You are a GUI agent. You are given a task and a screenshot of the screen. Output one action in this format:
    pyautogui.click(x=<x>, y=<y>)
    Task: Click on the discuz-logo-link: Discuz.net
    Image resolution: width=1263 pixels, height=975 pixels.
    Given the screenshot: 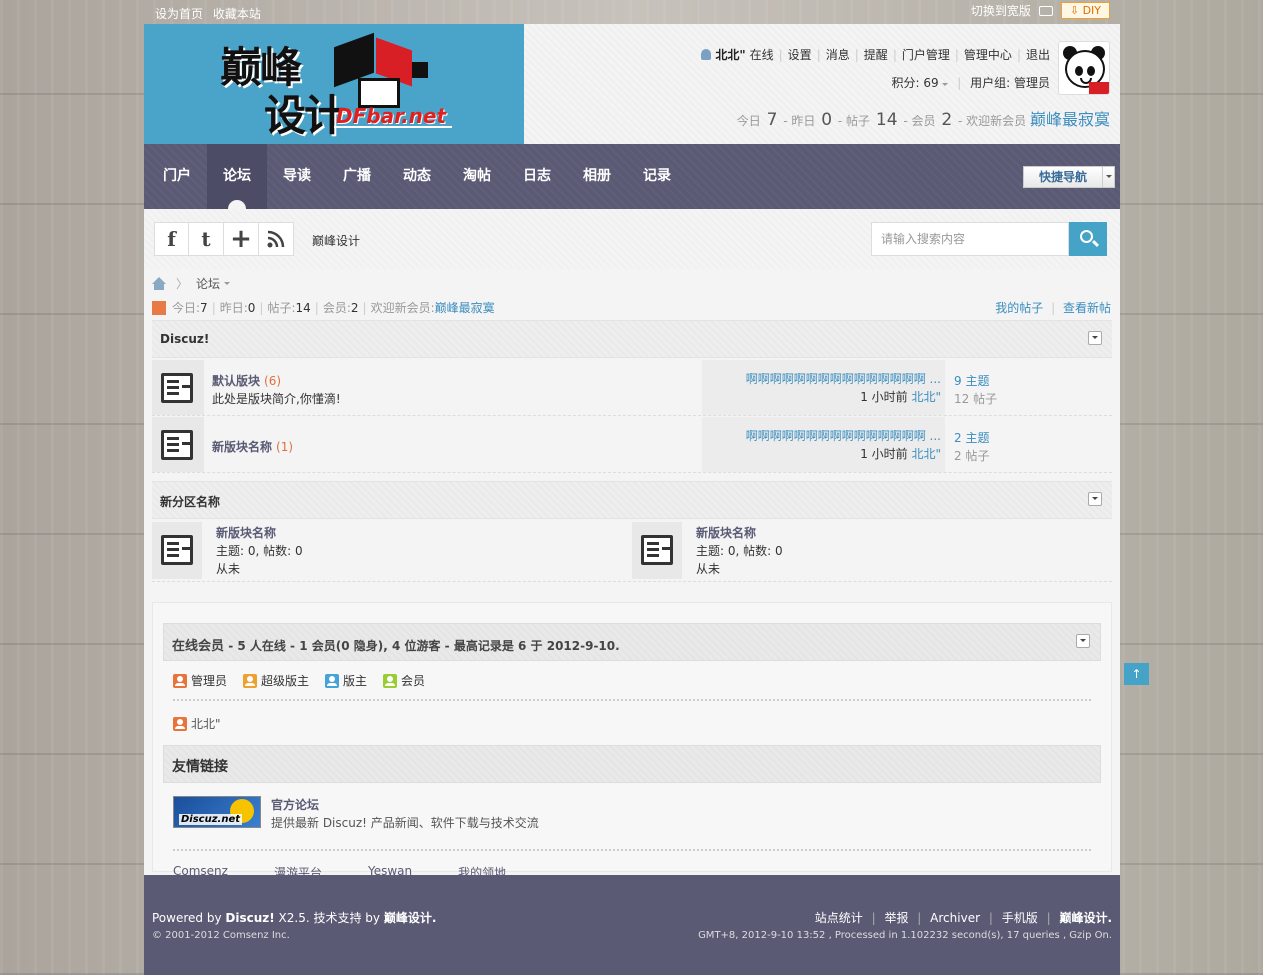 What is the action you would take?
    pyautogui.click(x=217, y=812)
    